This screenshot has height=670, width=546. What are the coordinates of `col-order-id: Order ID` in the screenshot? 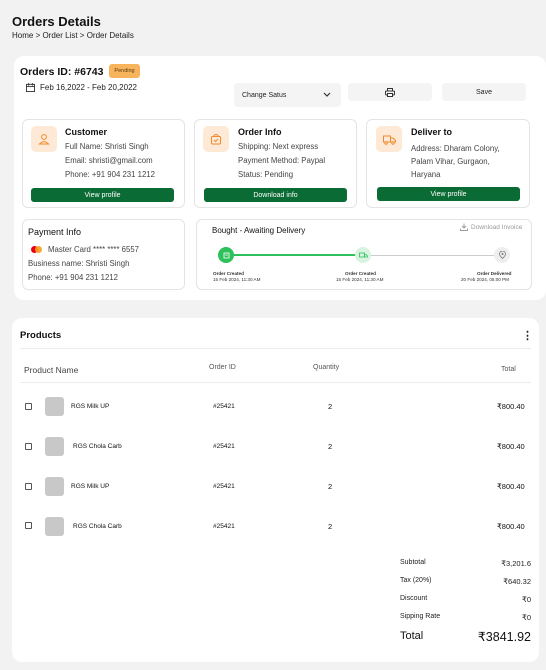 It's located at (222, 367).